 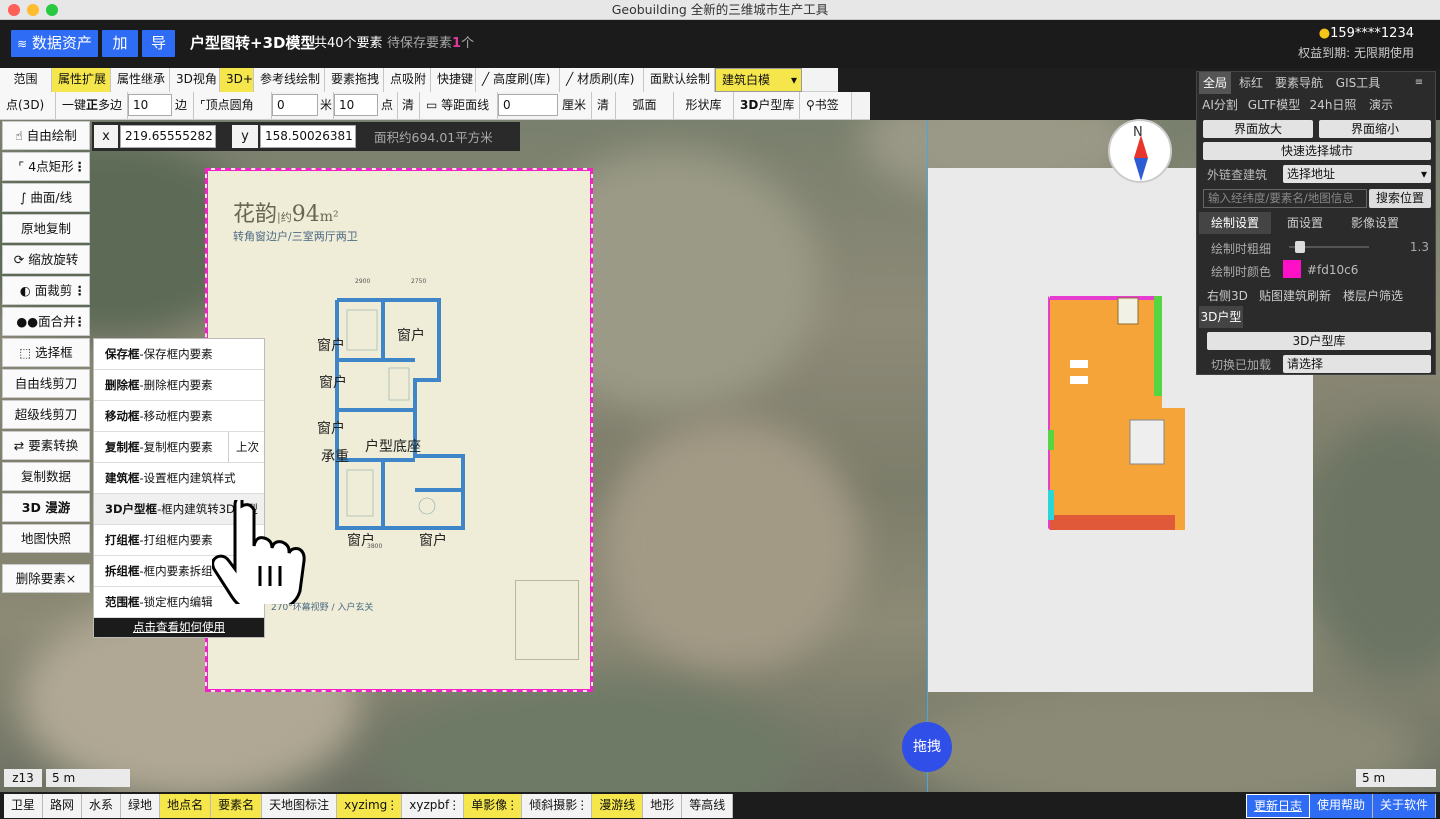 What do you see at coordinates (758, 80) in the screenshot?
I see `building-white-select: 建筑白模 ▾` at bounding box center [758, 80].